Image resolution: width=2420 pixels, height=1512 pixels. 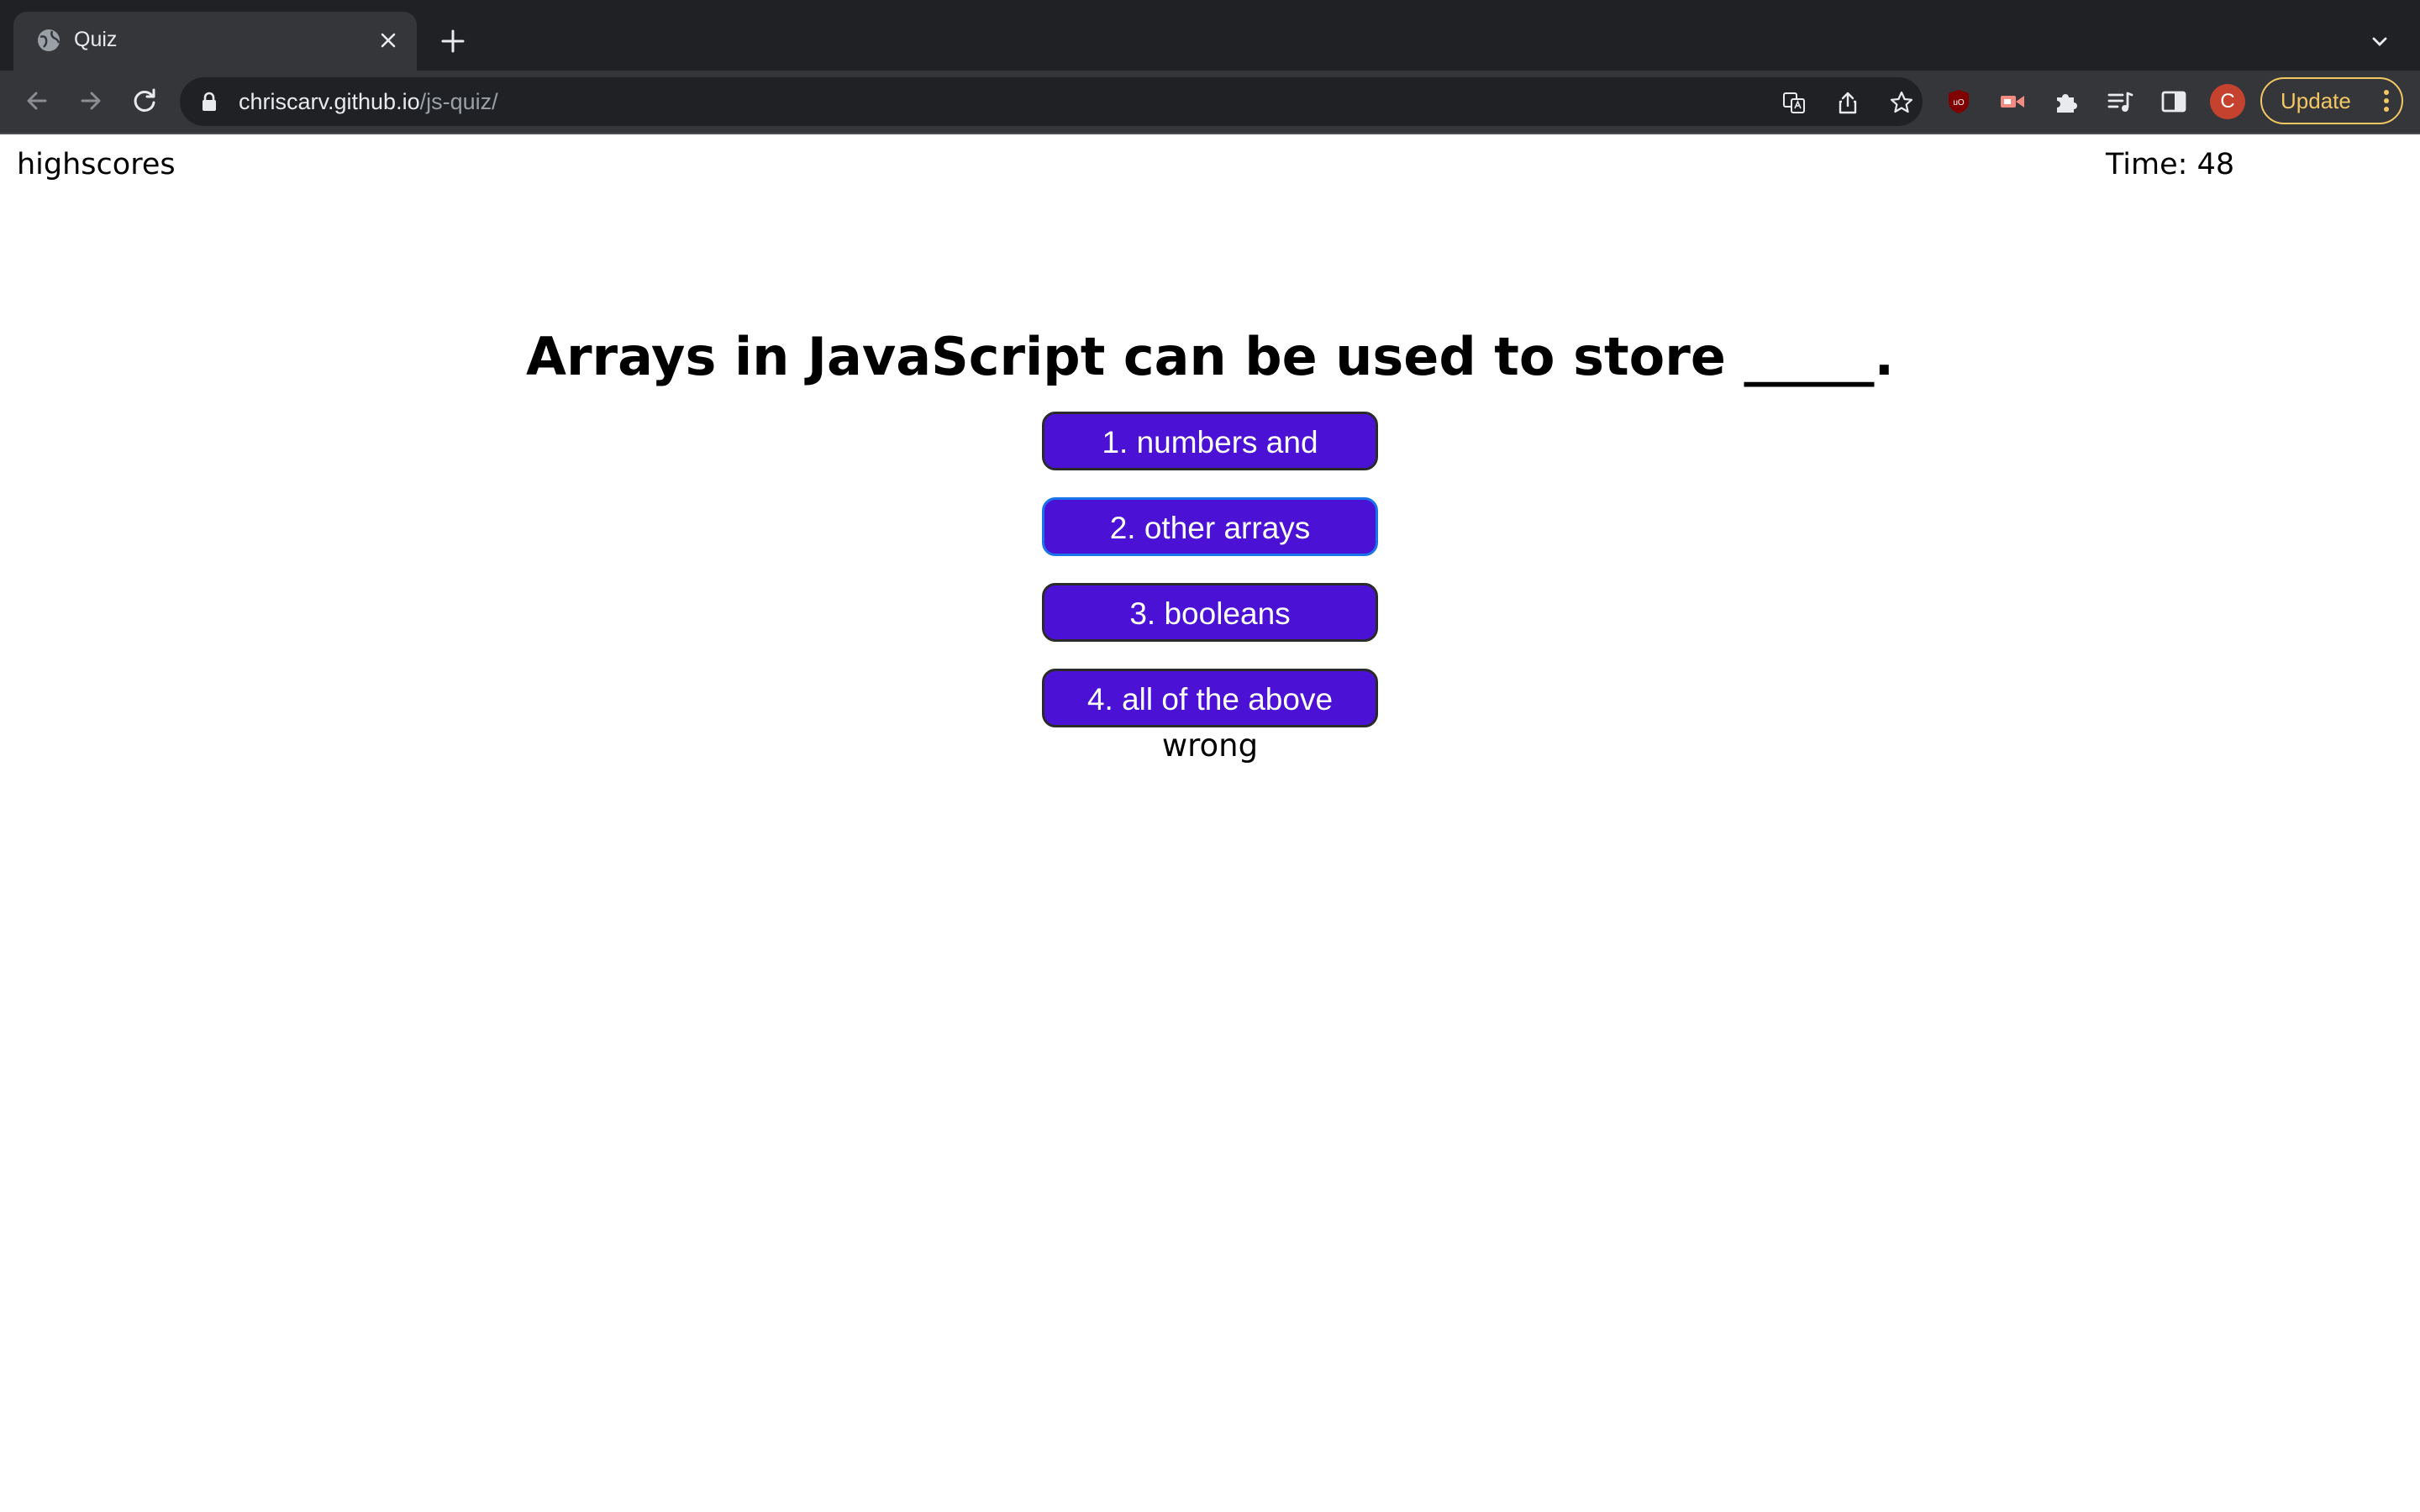 I want to click on profile-avatar: C, so click(x=2227, y=101).